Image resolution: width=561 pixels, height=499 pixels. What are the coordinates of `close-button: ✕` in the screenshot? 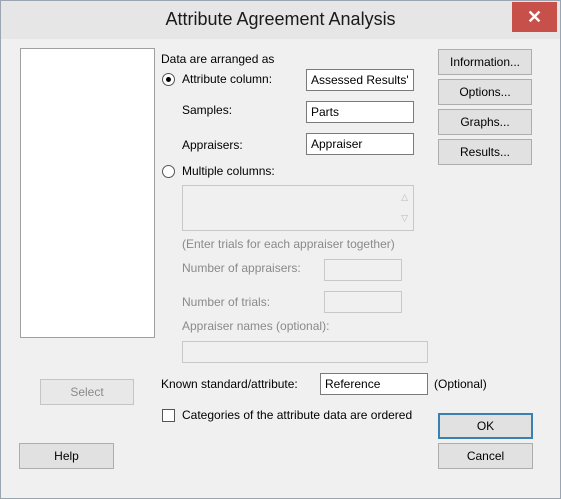 It's located at (534, 17).